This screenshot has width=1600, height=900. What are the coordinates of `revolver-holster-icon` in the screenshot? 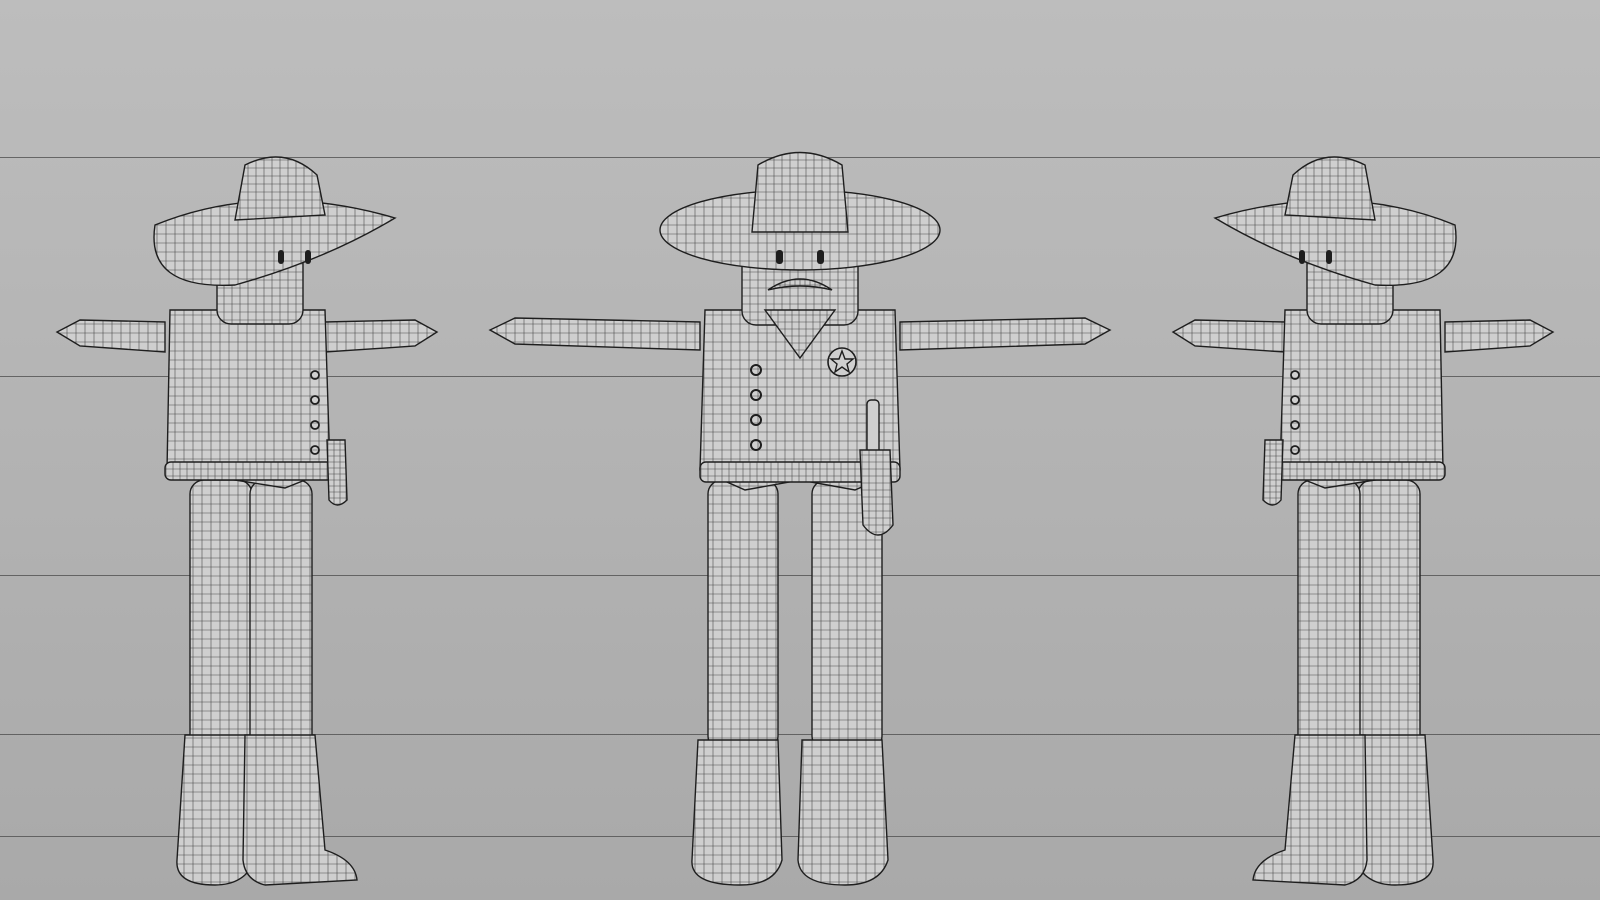 It's located at (873, 427).